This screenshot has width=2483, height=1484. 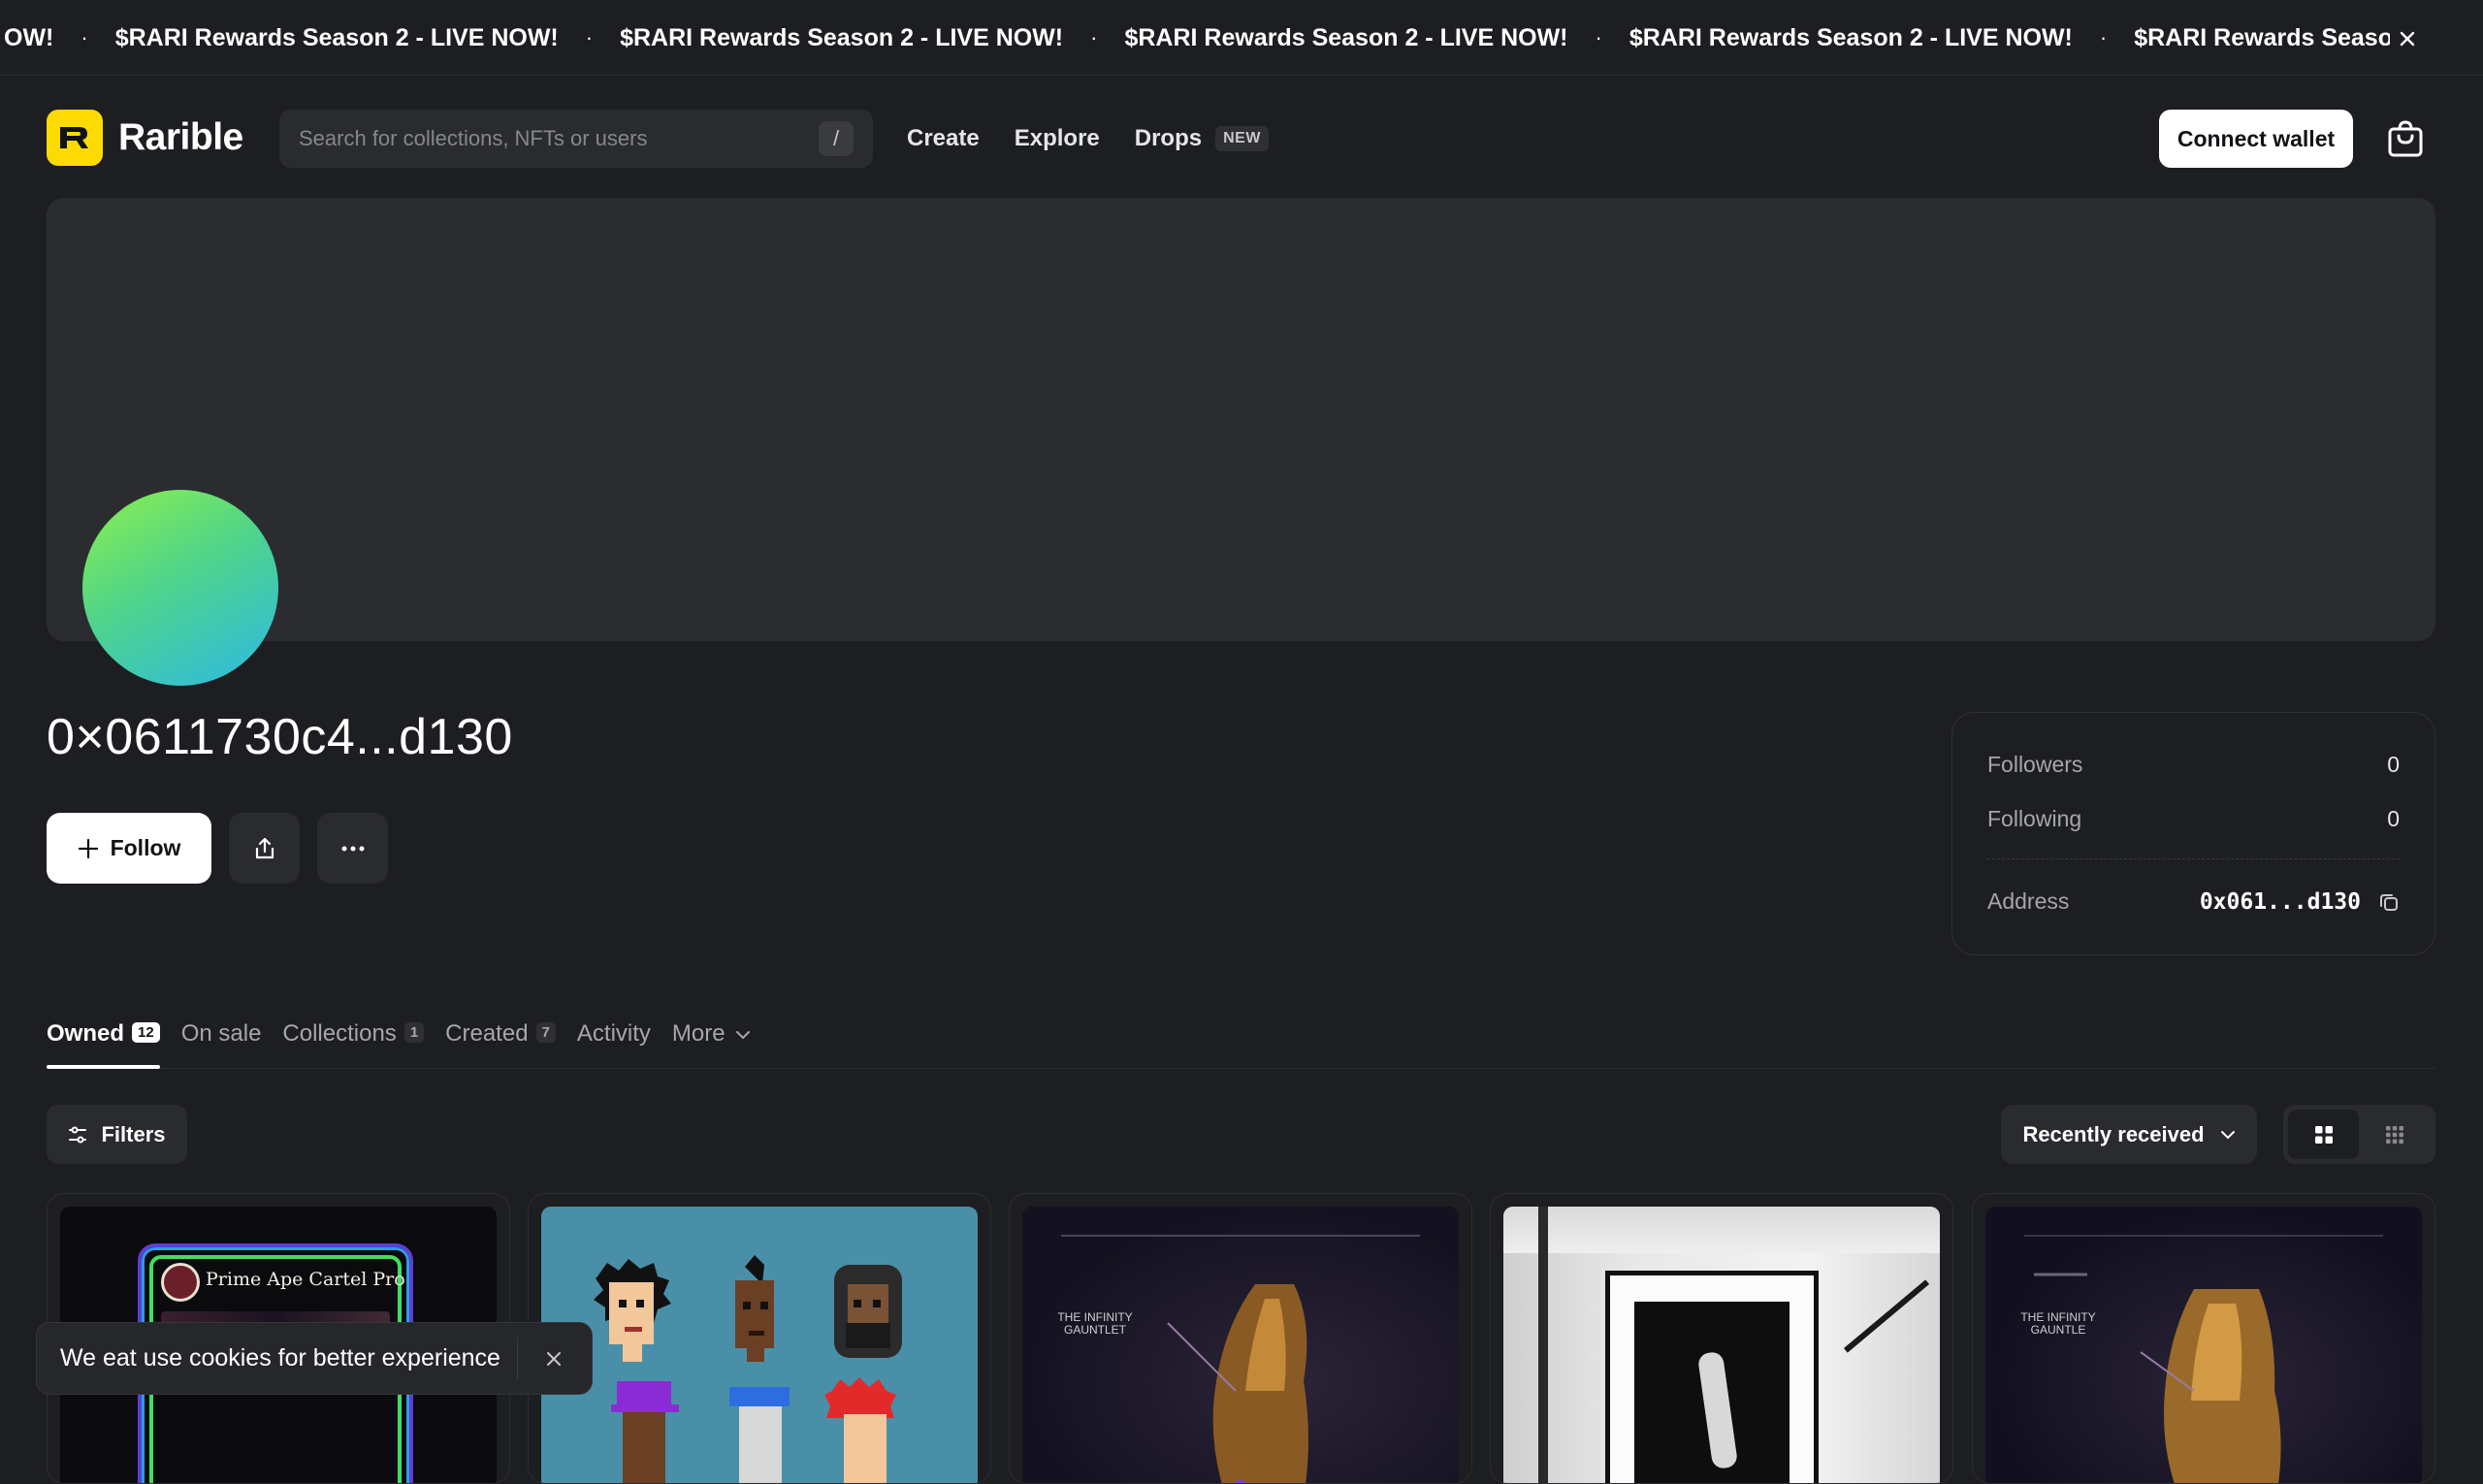 What do you see at coordinates (75, 138) in the screenshot?
I see `rarible-logo-icon` at bounding box center [75, 138].